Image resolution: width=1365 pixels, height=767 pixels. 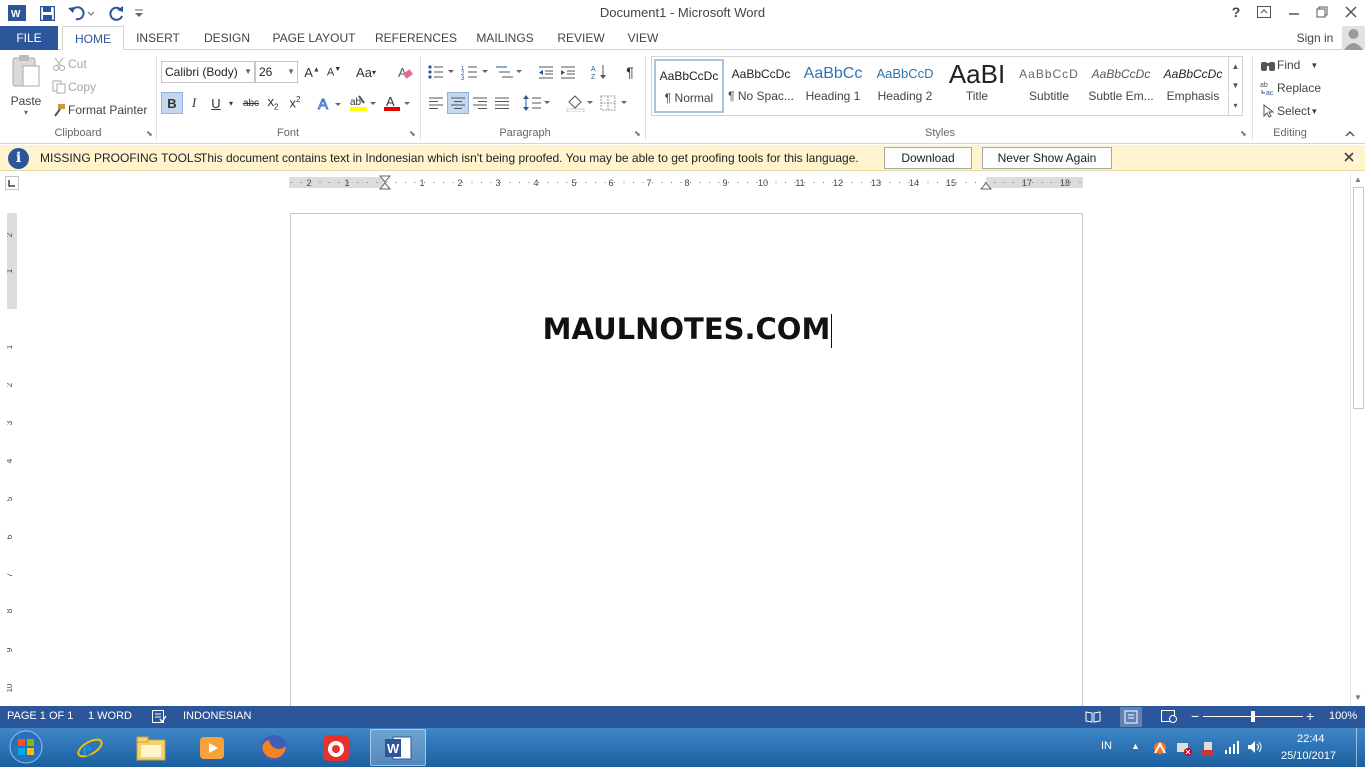 What do you see at coordinates (73, 87) in the screenshot?
I see `copy-button: Copy` at bounding box center [73, 87].